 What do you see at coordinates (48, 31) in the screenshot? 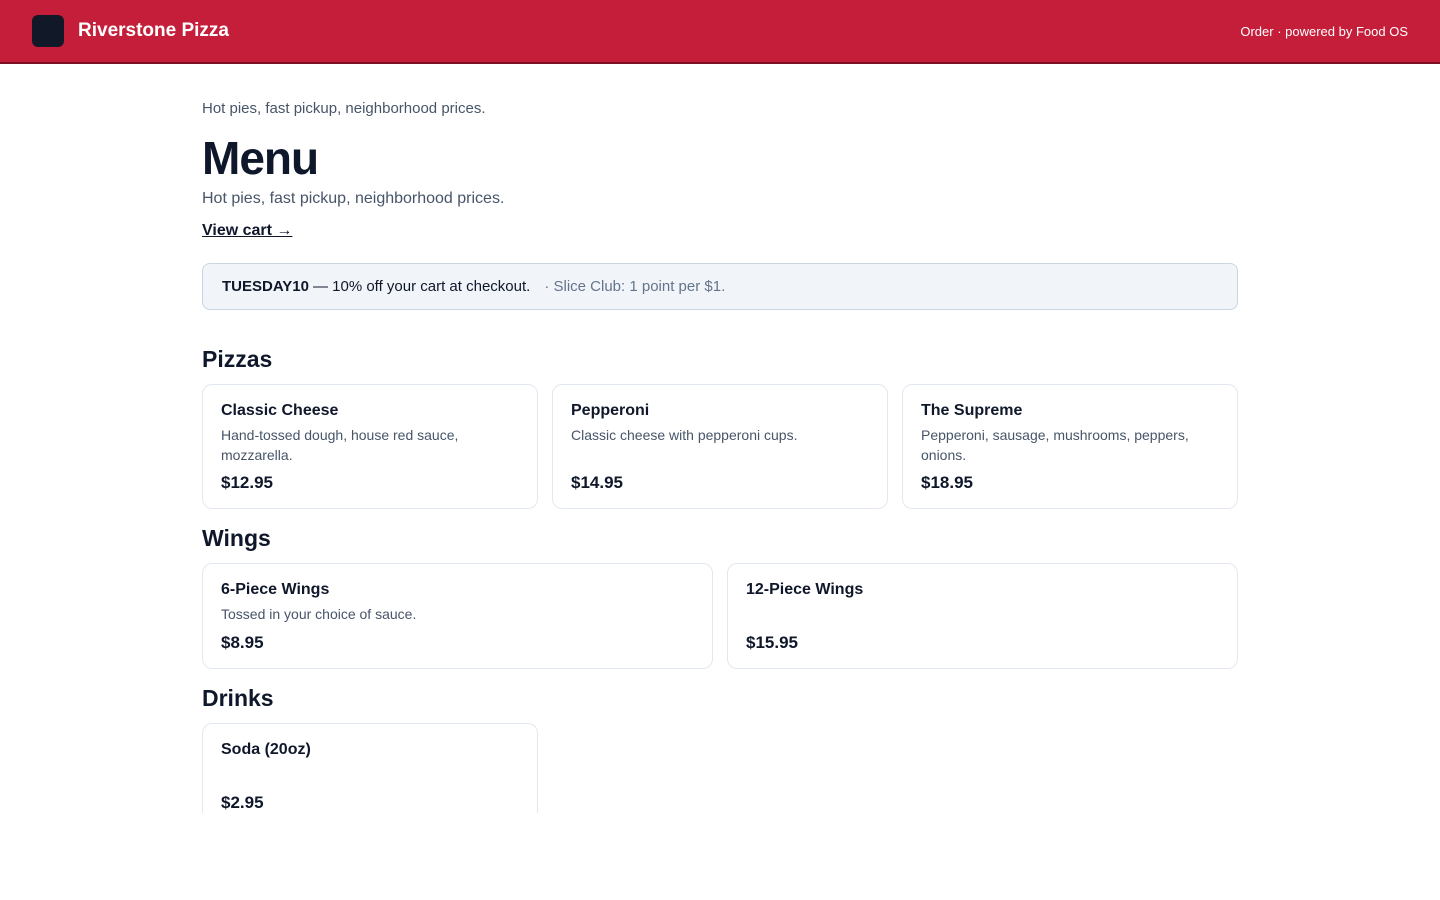
I see `logo-icon` at bounding box center [48, 31].